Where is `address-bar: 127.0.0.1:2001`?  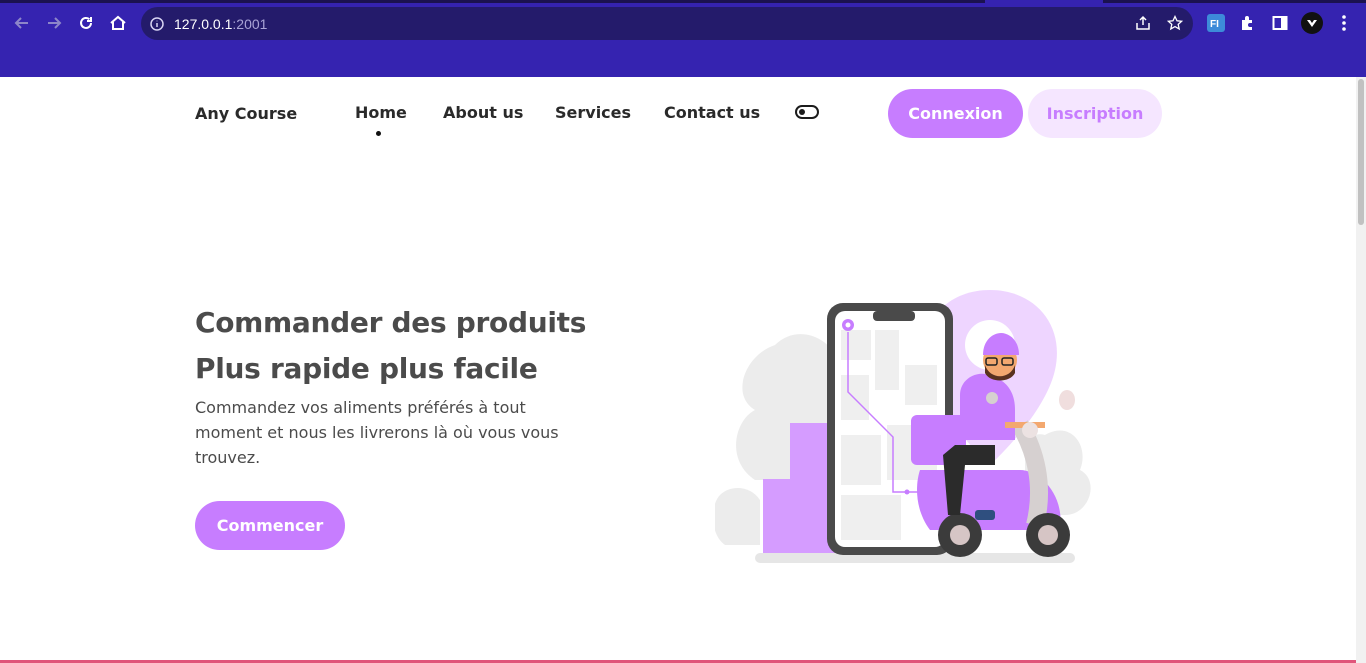
address-bar: 127.0.0.1:2001 is located at coordinates (667, 23).